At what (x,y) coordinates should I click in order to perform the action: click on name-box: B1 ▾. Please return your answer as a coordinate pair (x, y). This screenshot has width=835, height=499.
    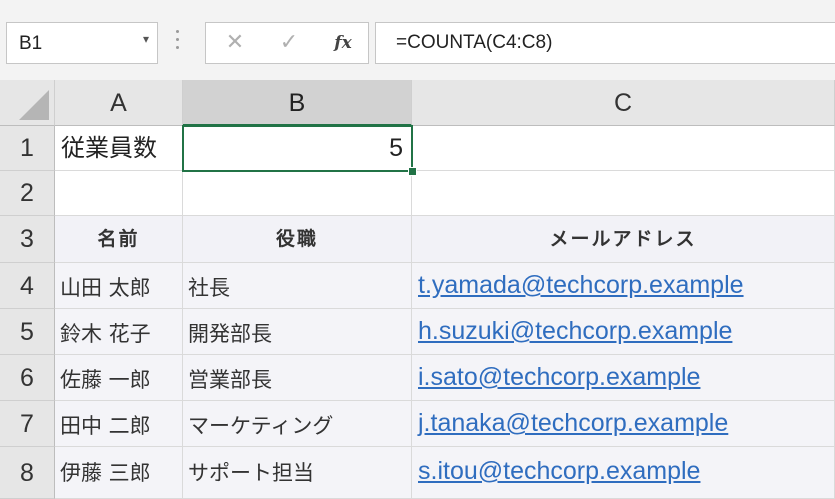
    Looking at the image, I should click on (82, 43).